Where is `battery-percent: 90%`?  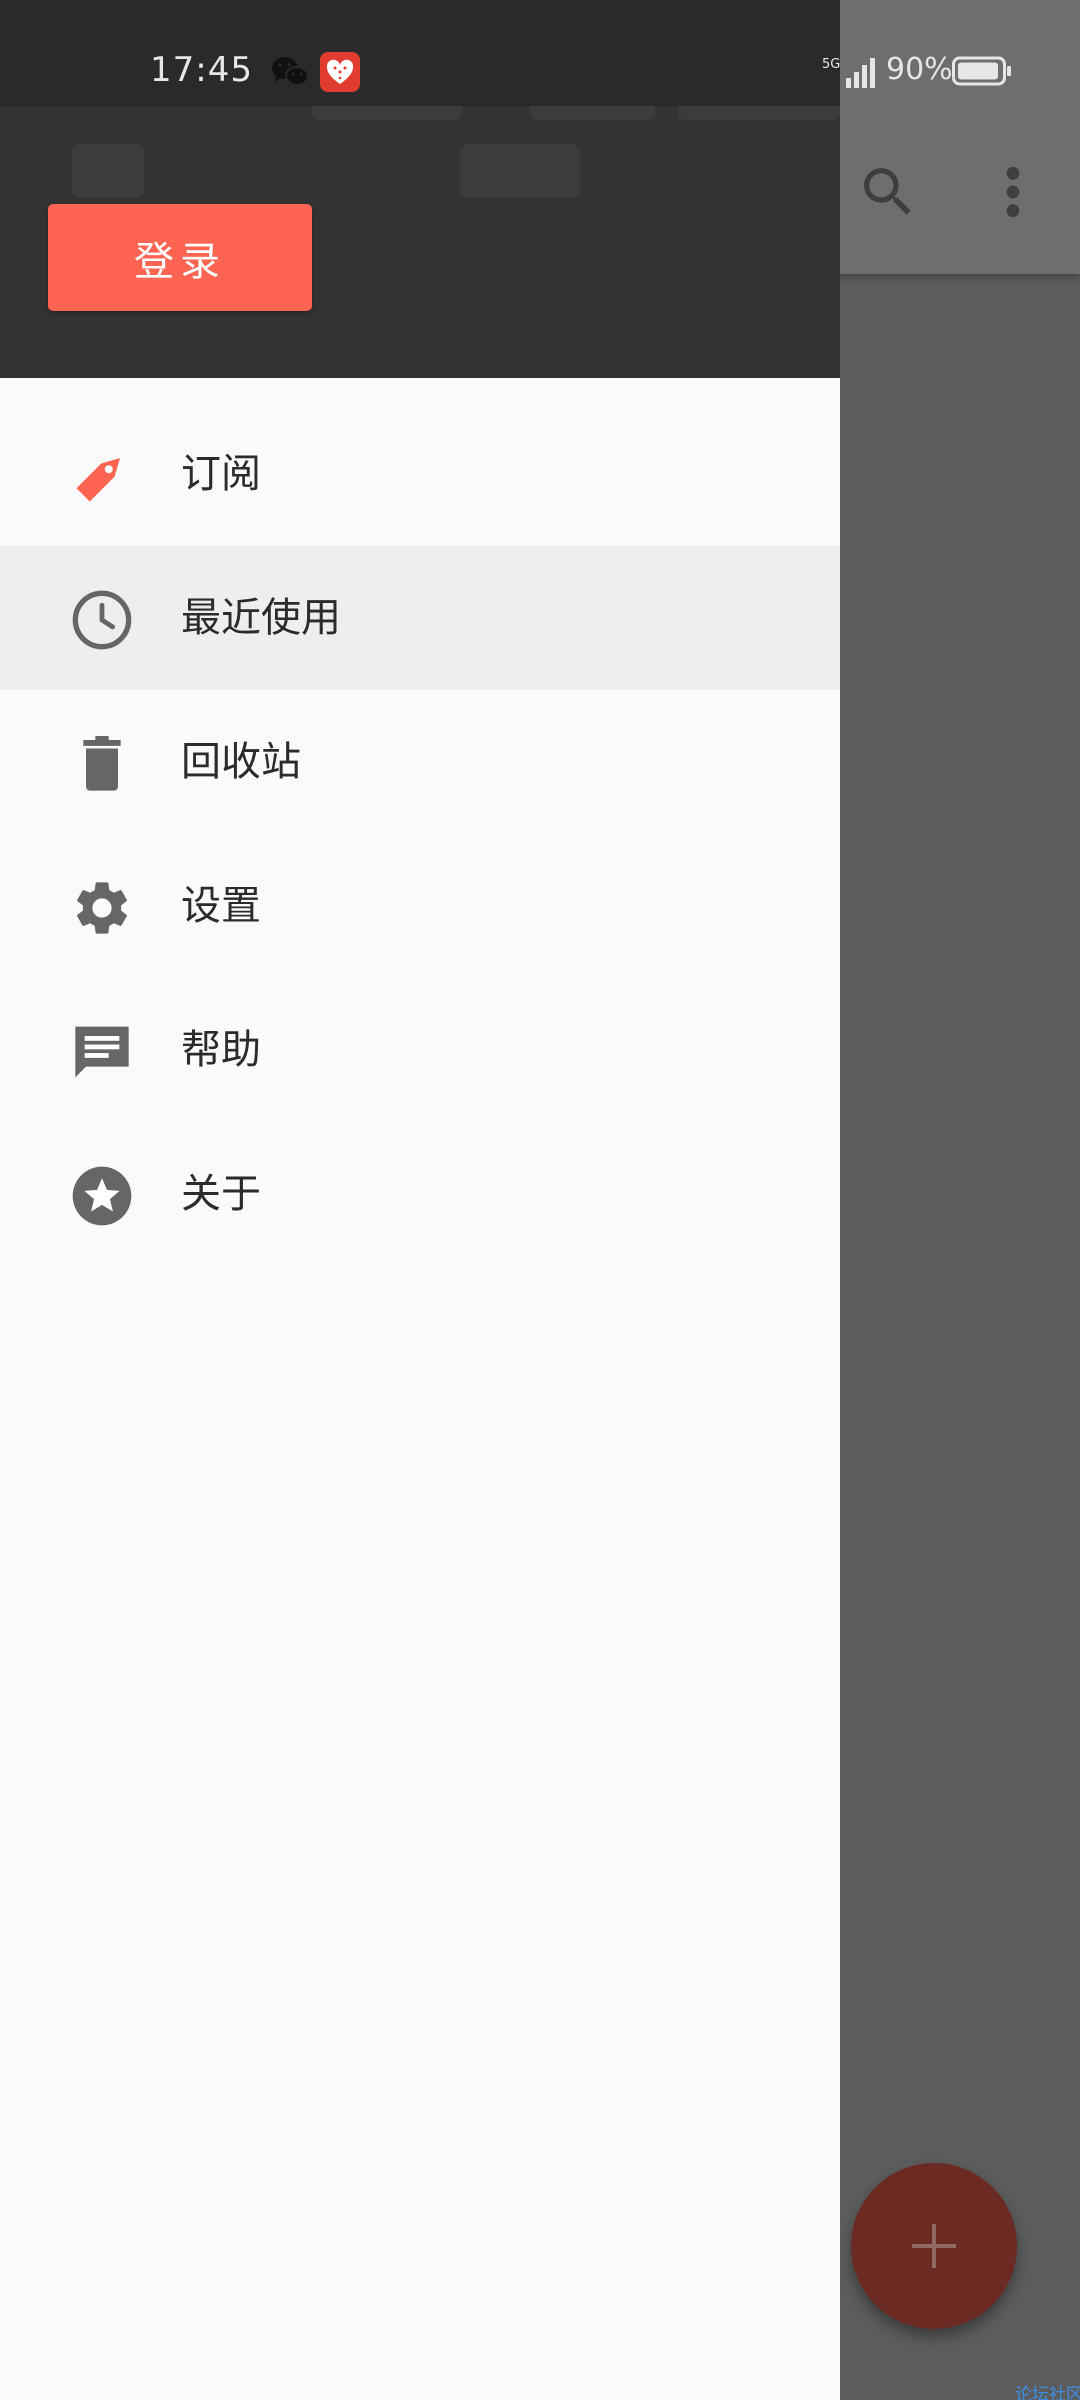 battery-percent: 90% is located at coordinates (919, 69).